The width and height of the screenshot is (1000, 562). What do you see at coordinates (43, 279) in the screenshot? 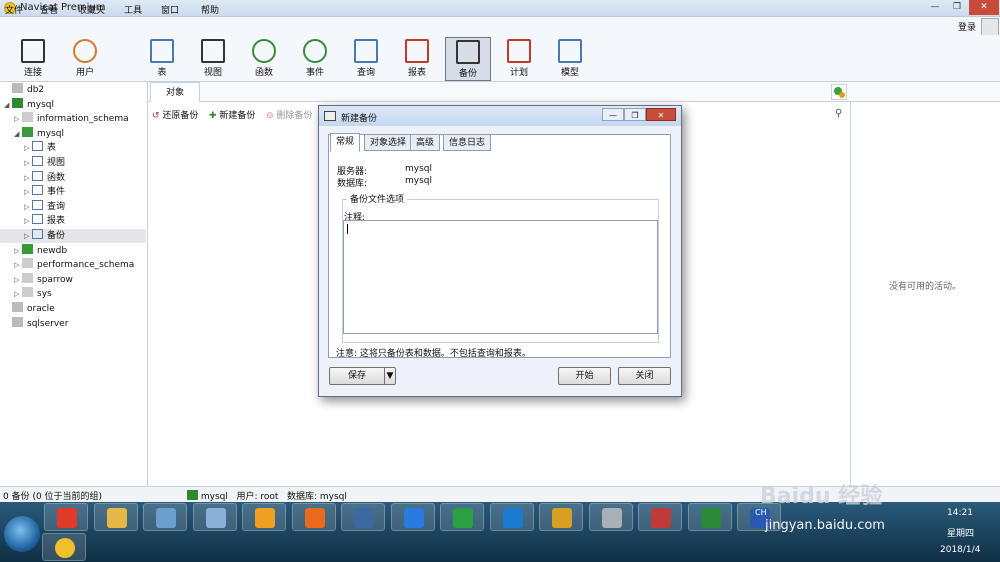
I see `tree-item: ▷ sparrow` at bounding box center [43, 279].